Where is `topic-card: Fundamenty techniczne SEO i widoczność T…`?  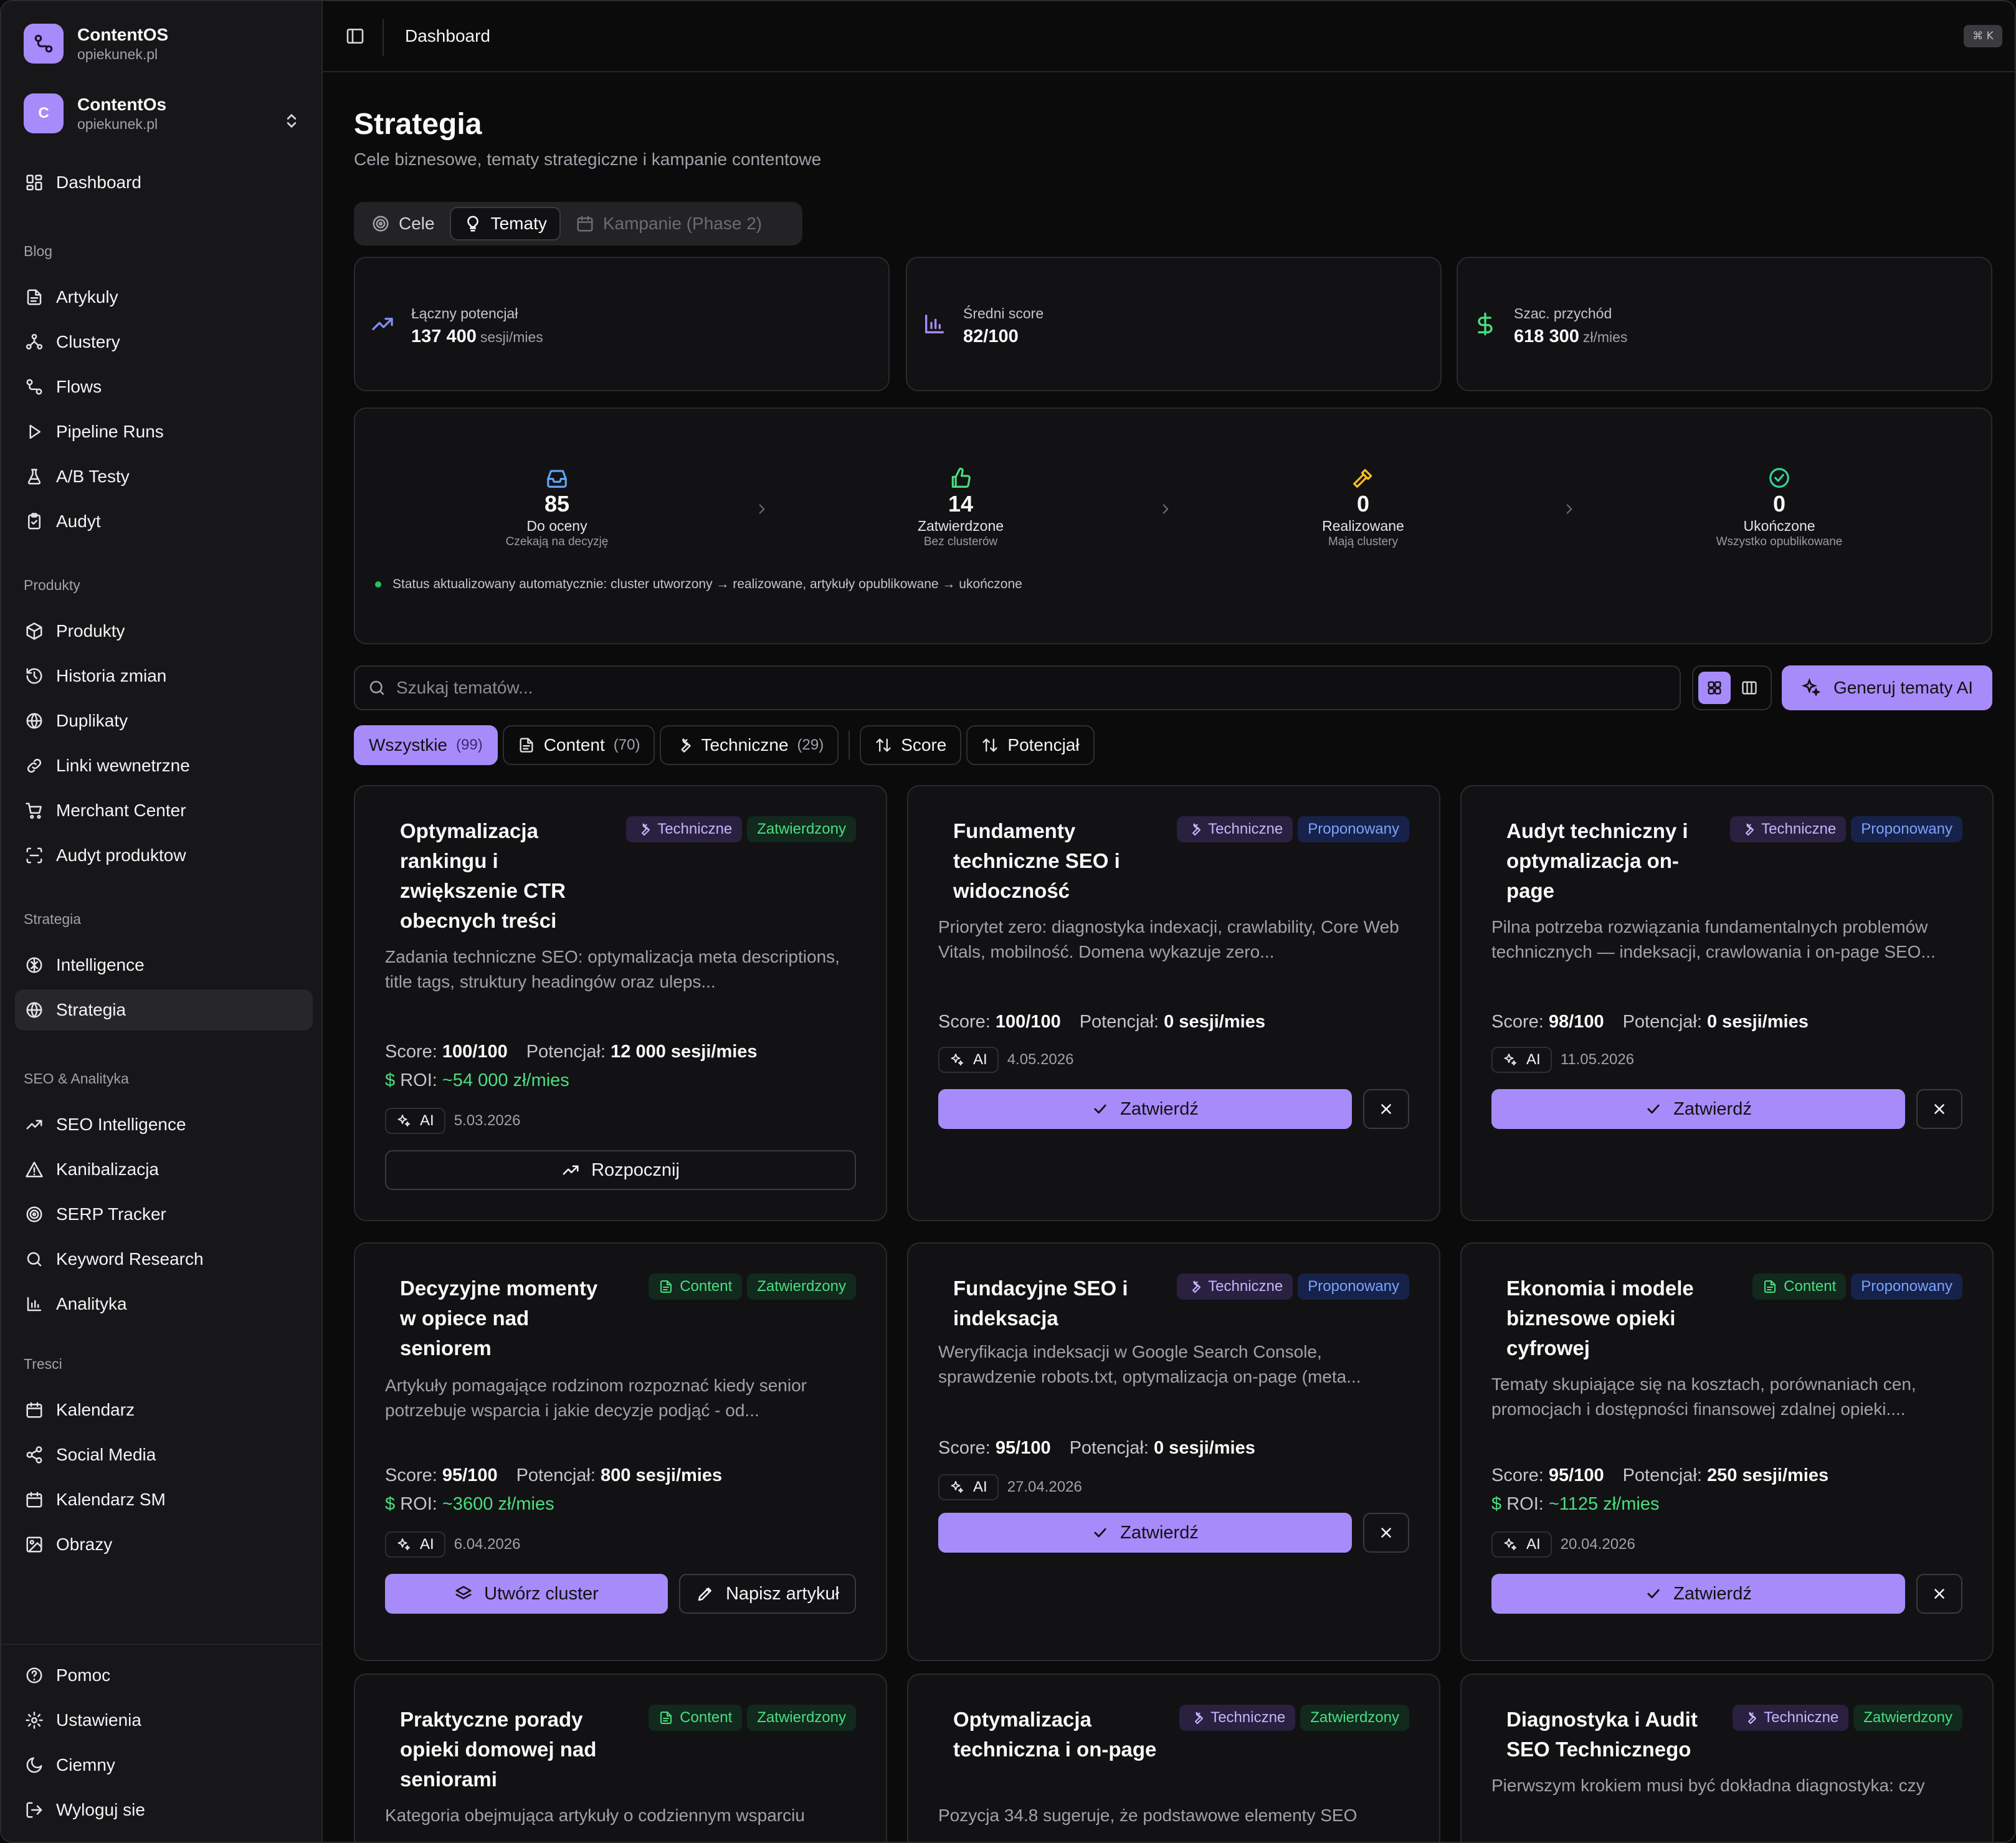
topic-card: Fundamenty techniczne SEO i widoczność T… is located at coordinates (1173, 1003).